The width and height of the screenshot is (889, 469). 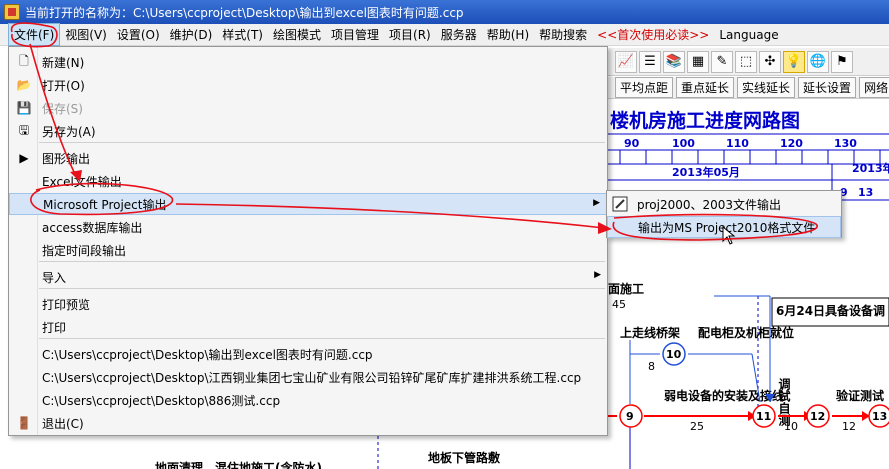 I want to click on svg-text: 9, so click(x=630, y=416).